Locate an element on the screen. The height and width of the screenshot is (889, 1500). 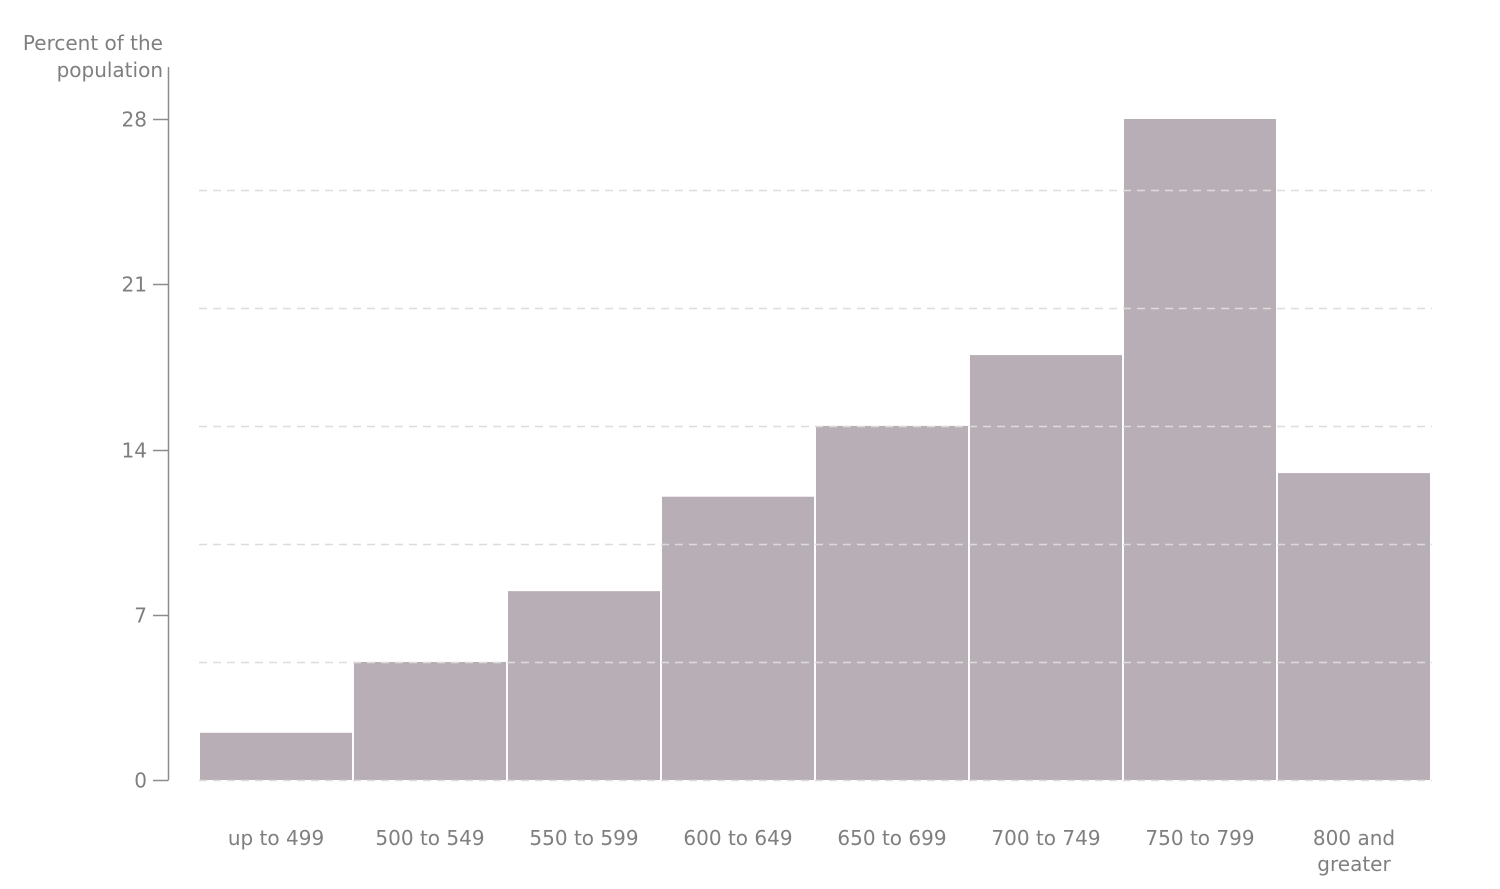
x-tick-label: 500 to 549 is located at coordinates (429, 838).